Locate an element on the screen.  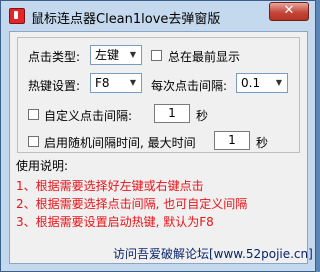
close-icon: ✕ is located at coordinates (289, 10).